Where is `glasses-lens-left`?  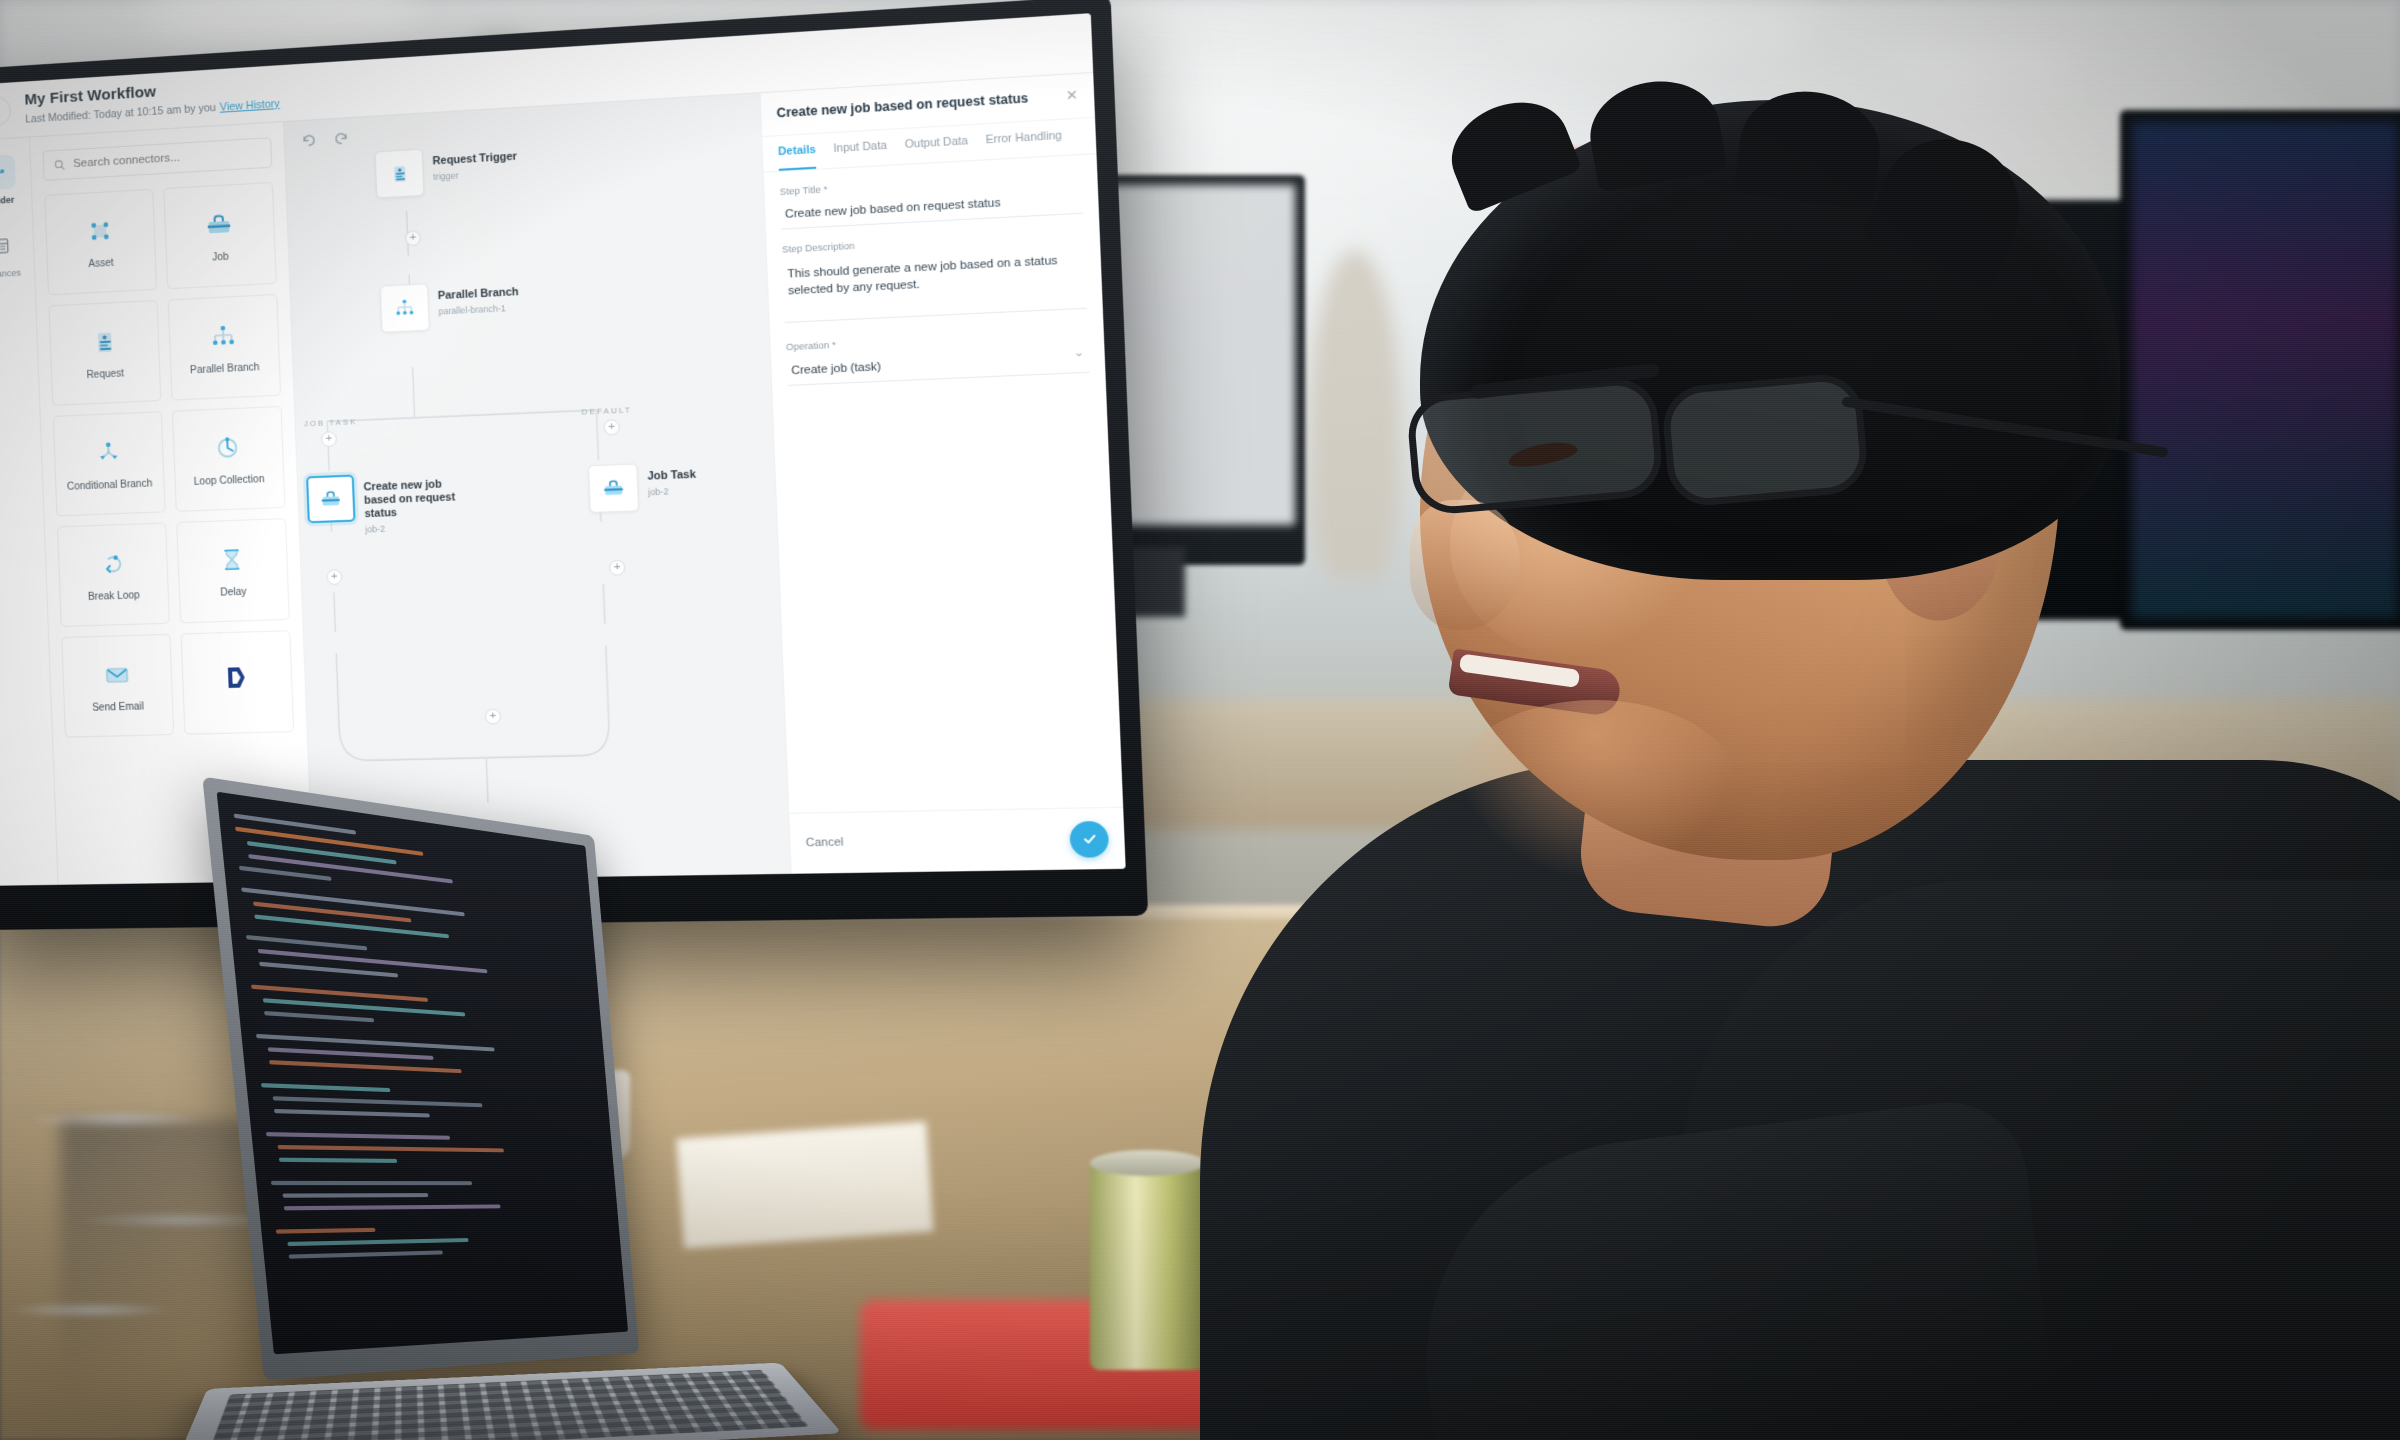
glasses-lens-left is located at coordinates (1535, 446).